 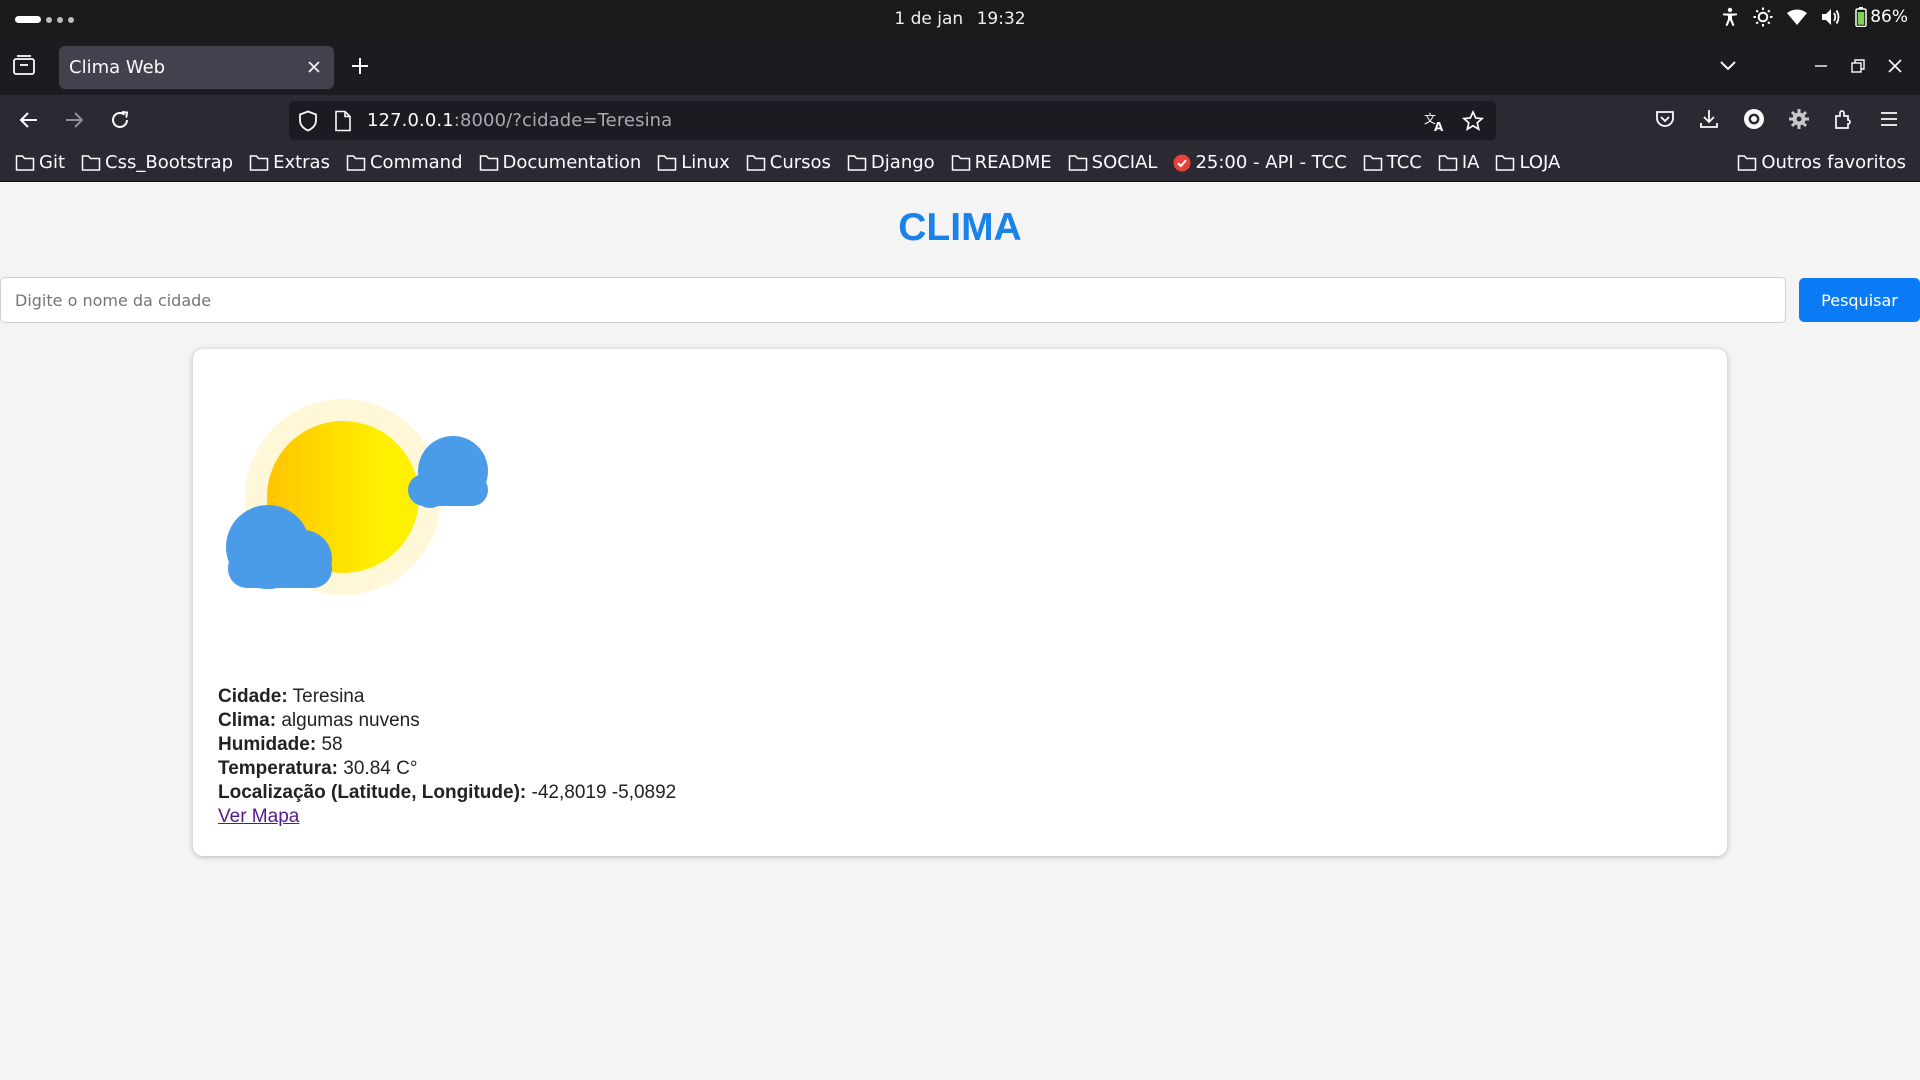 I want to click on url-text: 127.0.0.1:8000/?cidade=Teresina, so click(x=519, y=120).